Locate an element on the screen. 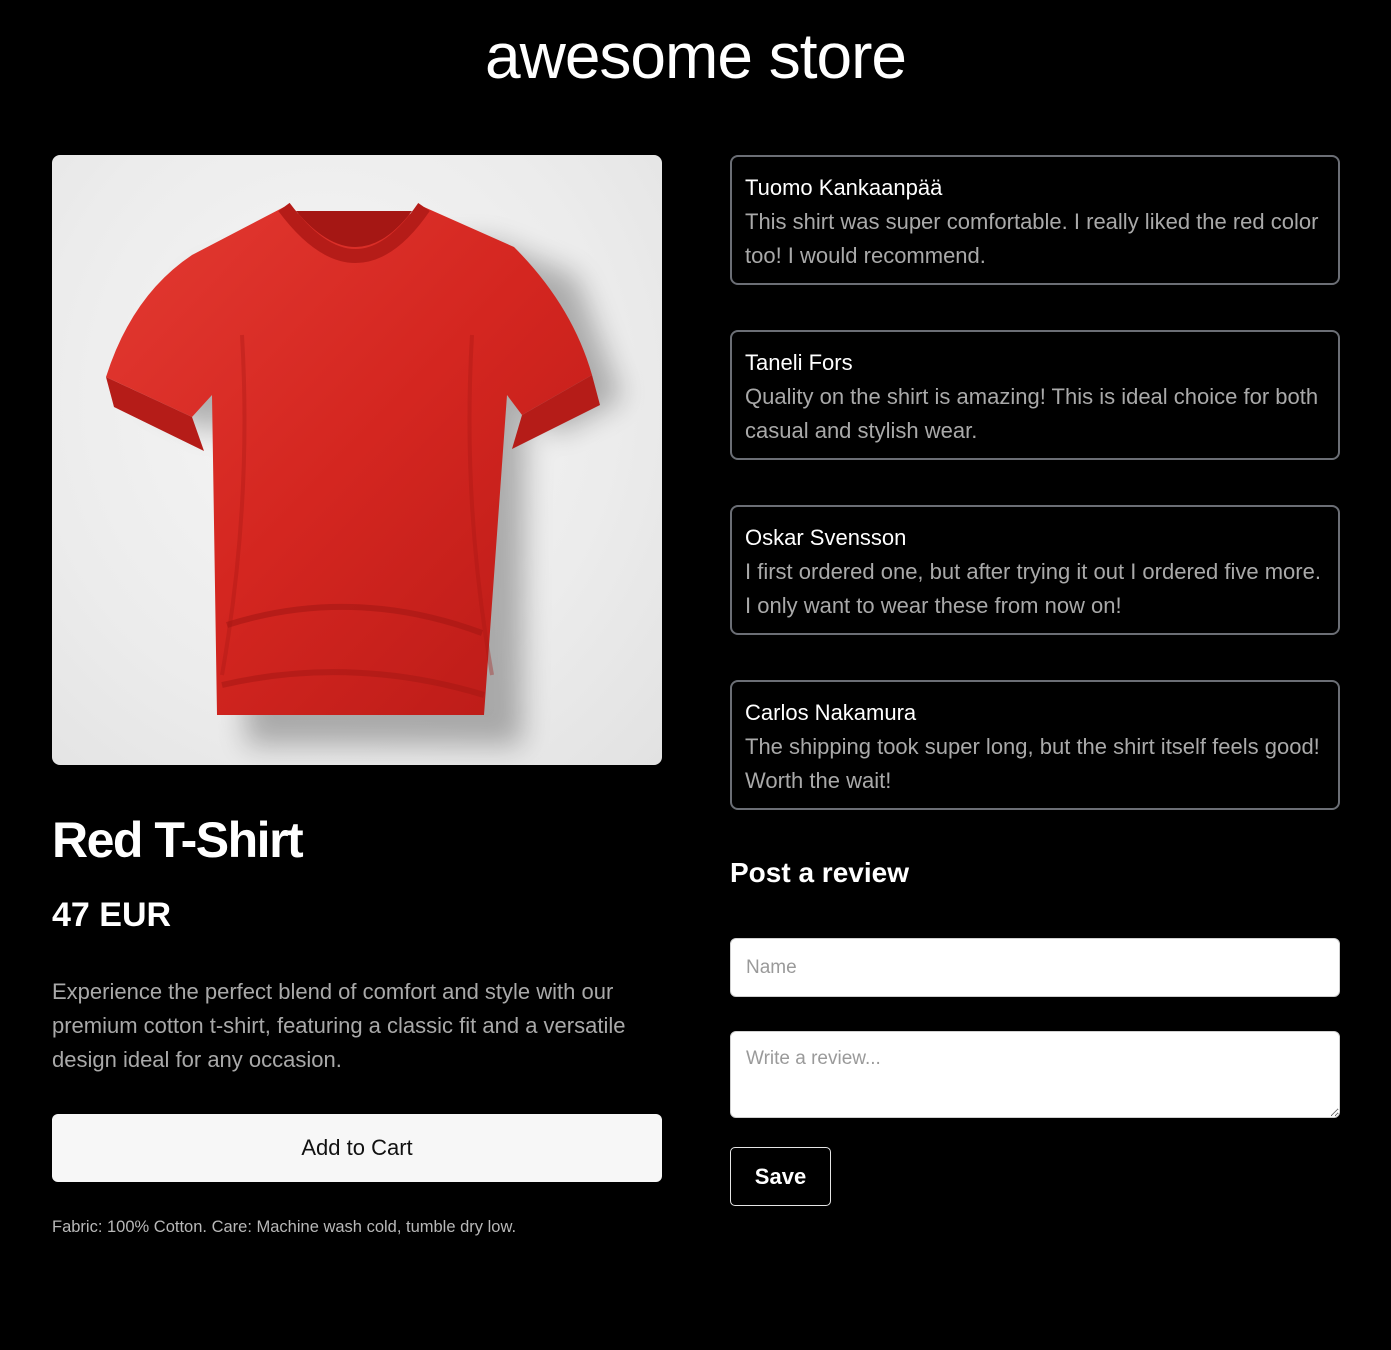 The image size is (1391, 1350). review-author: Oskar Svensson is located at coordinates (826, 537).